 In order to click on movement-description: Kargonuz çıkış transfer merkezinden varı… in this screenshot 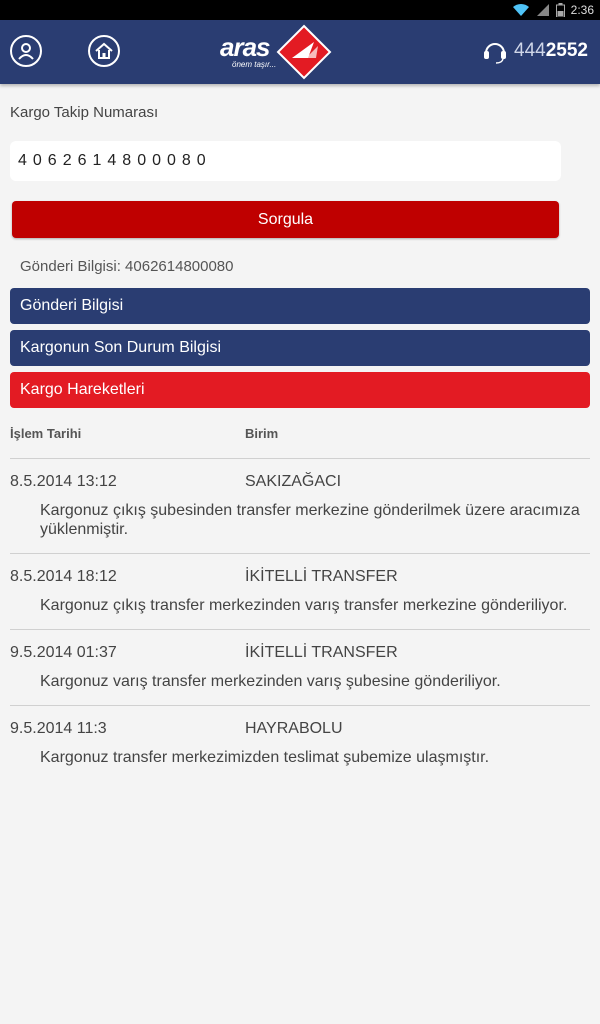, I will do `click(304, 605)`.